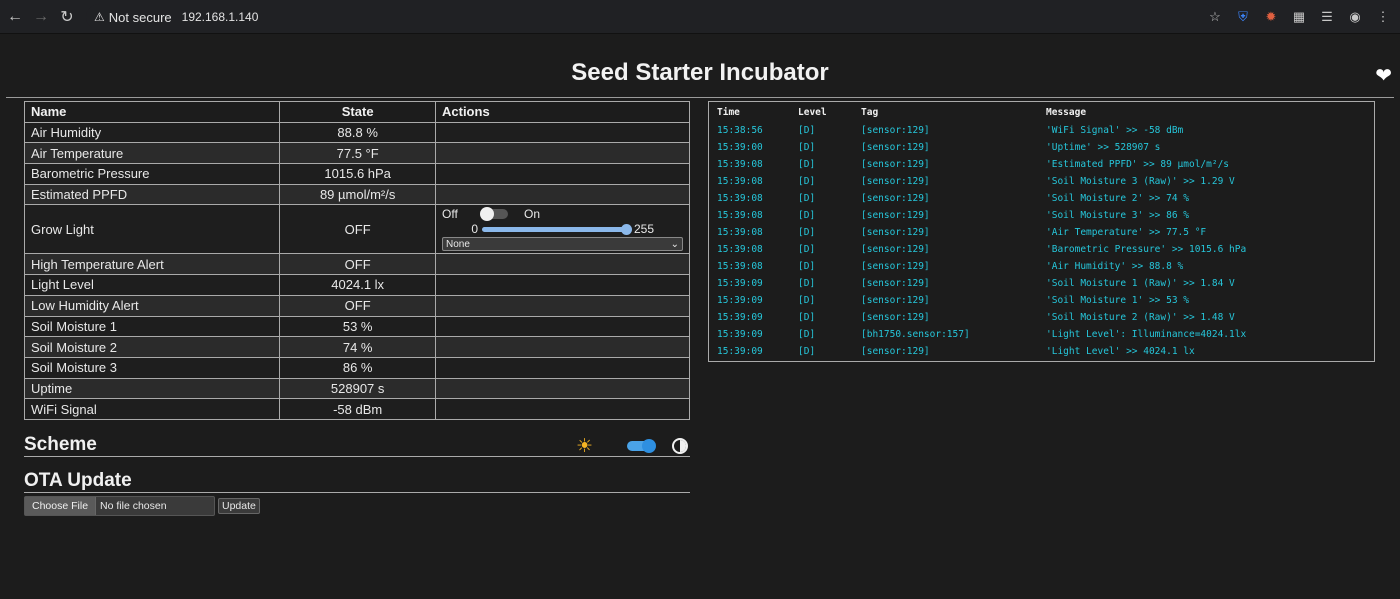 The image size is (1400, 599). I want to click on table-row: Barometric Pressure 1015.6 hPa, so click(356, 174).